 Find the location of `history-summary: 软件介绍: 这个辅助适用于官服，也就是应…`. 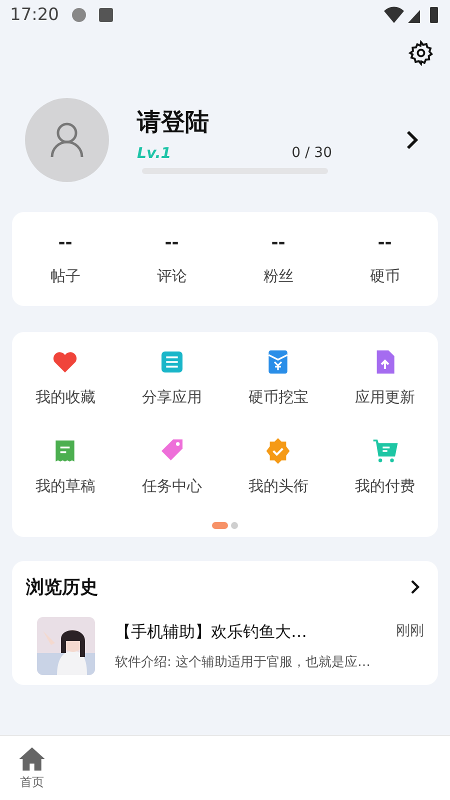

history-summary: 软件介绍: 这个辅助适用于官服，也就是应… is located at coordinates (243, 662).